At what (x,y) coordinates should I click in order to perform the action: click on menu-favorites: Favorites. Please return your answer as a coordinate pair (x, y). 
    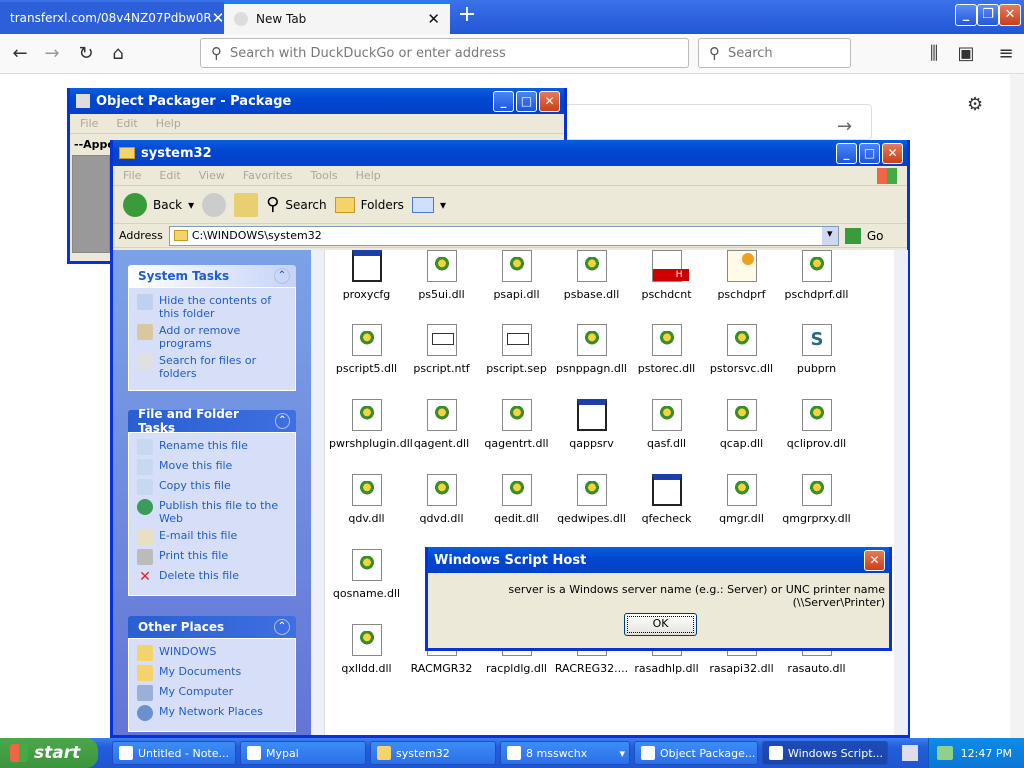
    Looking at the image, I should click on (268, 175).